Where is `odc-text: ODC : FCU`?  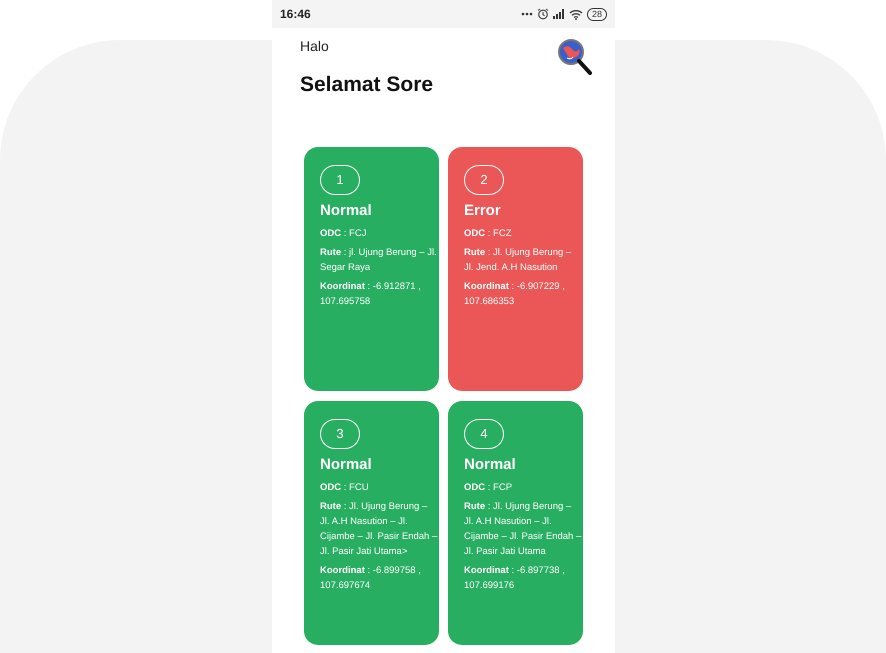 odc-text: ODC : FCU is located at coordinates (345, 488).